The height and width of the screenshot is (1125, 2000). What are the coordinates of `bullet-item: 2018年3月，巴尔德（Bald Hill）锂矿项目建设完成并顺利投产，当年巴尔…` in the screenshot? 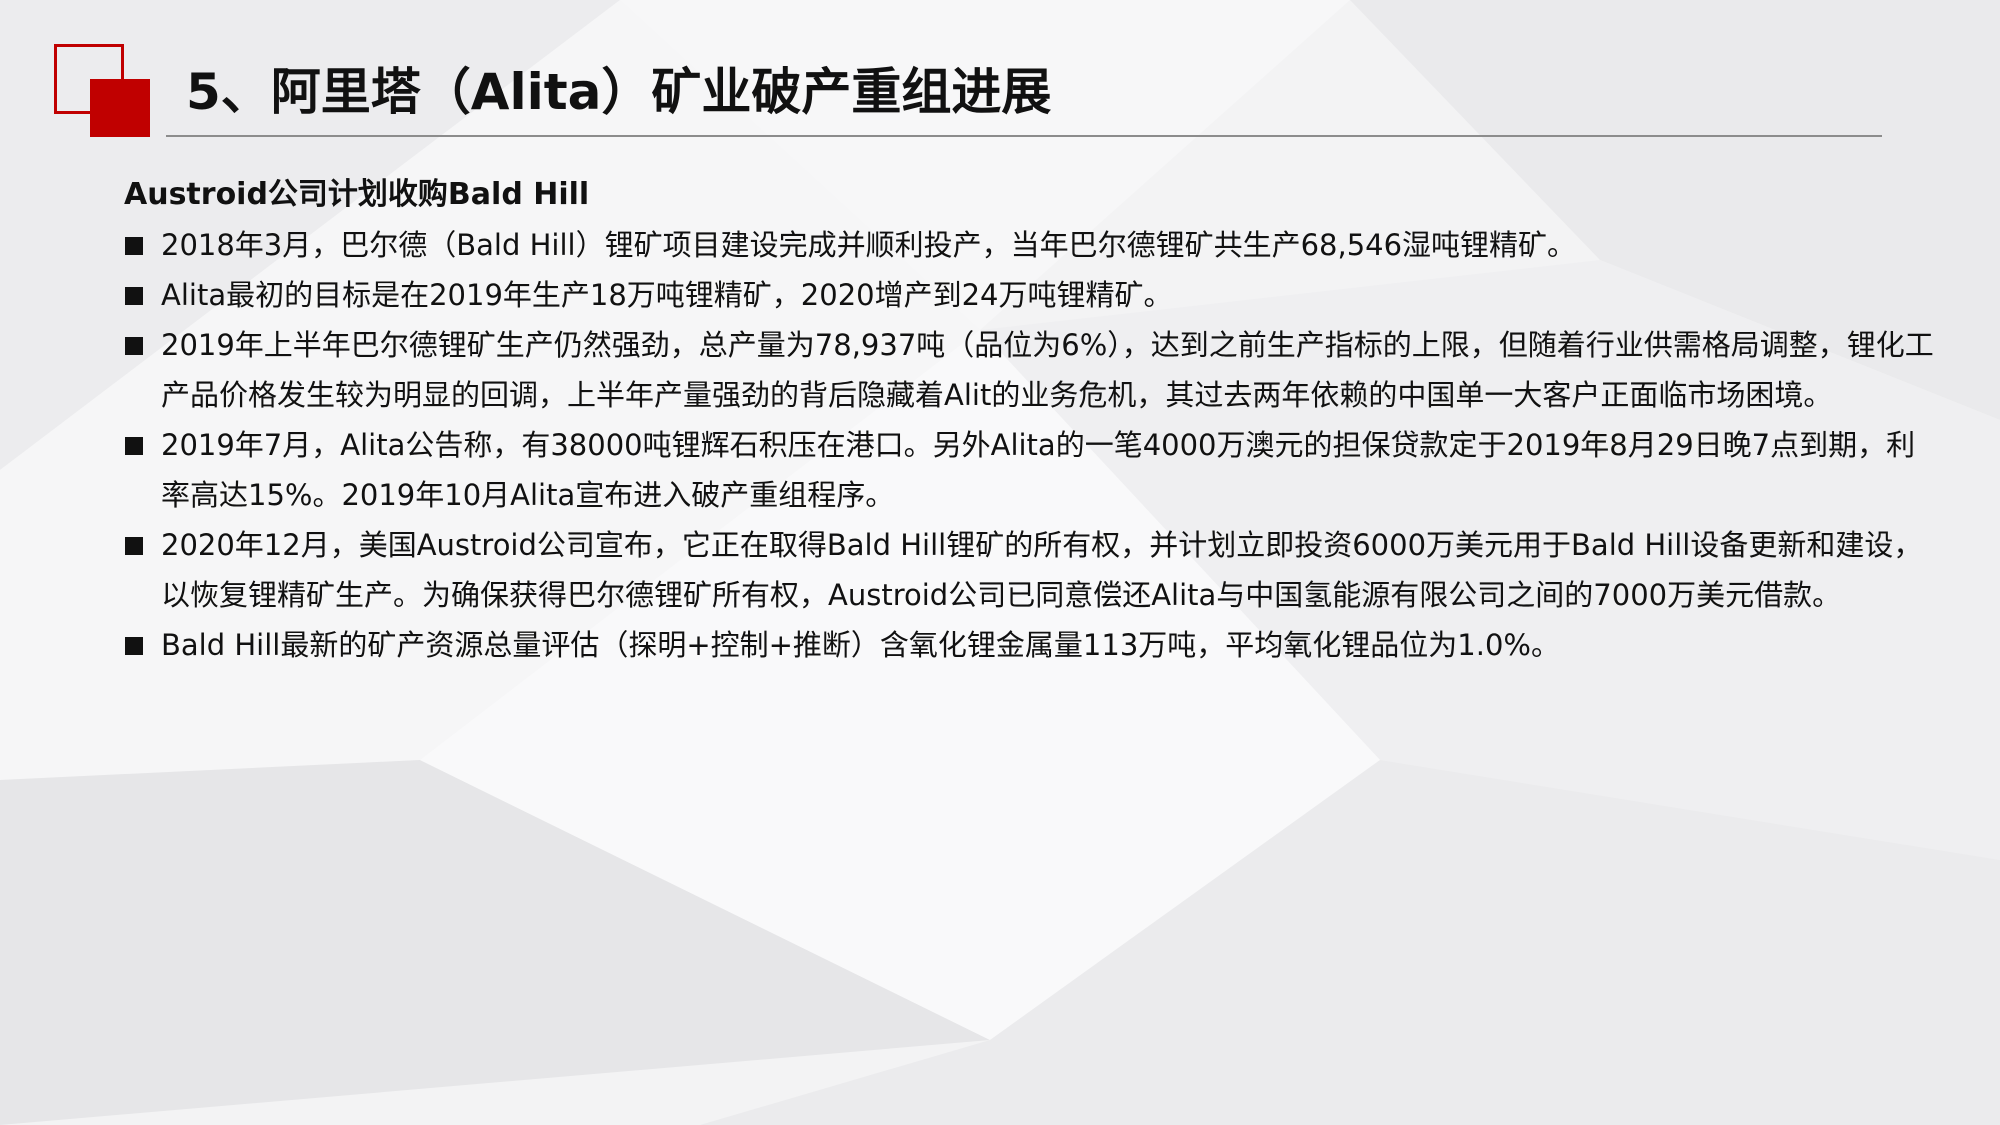 It's located at (1034, 245).